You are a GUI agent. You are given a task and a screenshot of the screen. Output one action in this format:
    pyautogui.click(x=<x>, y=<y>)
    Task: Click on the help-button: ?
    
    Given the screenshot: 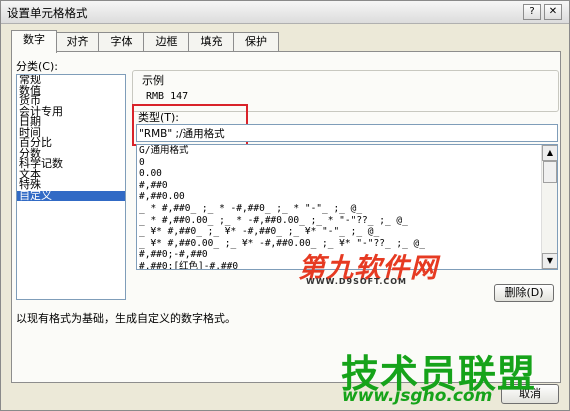 What is the action you would take?
    pyautogui.click(x=532, y=12)
    